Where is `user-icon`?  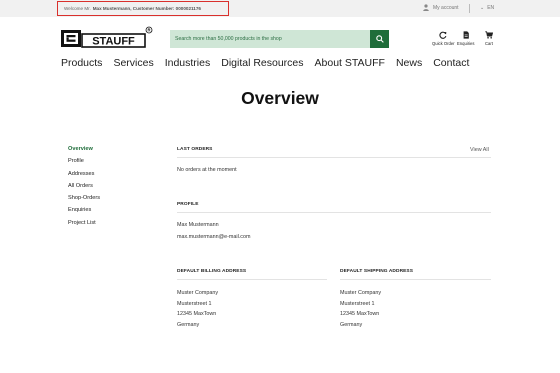 user-icon is located at coordinates (426, 7).